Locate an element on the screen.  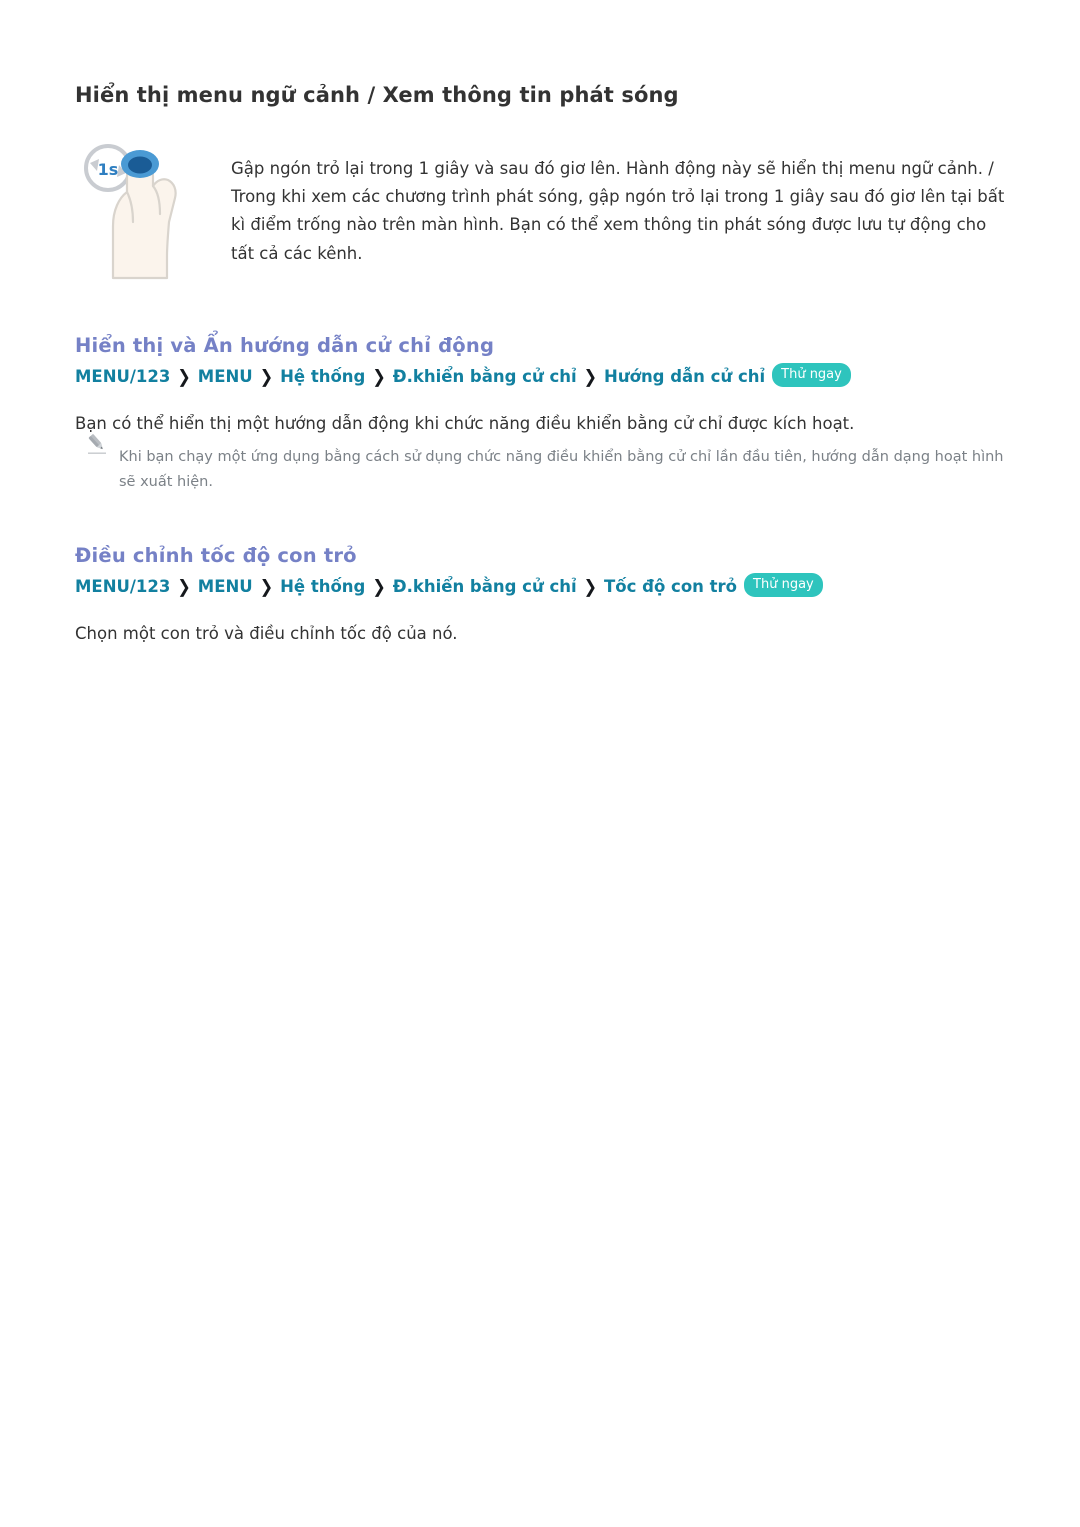
menu-path-item-4: Tốc độ con trỏ is located at coordinates (670, 586).